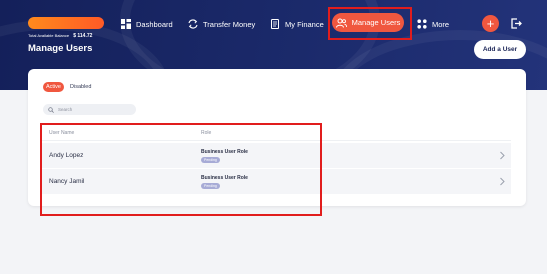  I want to click on balance-display: Total Available Balance $ 114.72, so click(60, 36).